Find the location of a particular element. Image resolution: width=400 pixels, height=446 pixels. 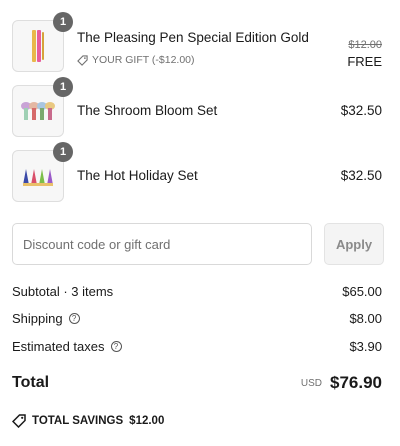

total-label: Total is located at coordinates (31, 382).